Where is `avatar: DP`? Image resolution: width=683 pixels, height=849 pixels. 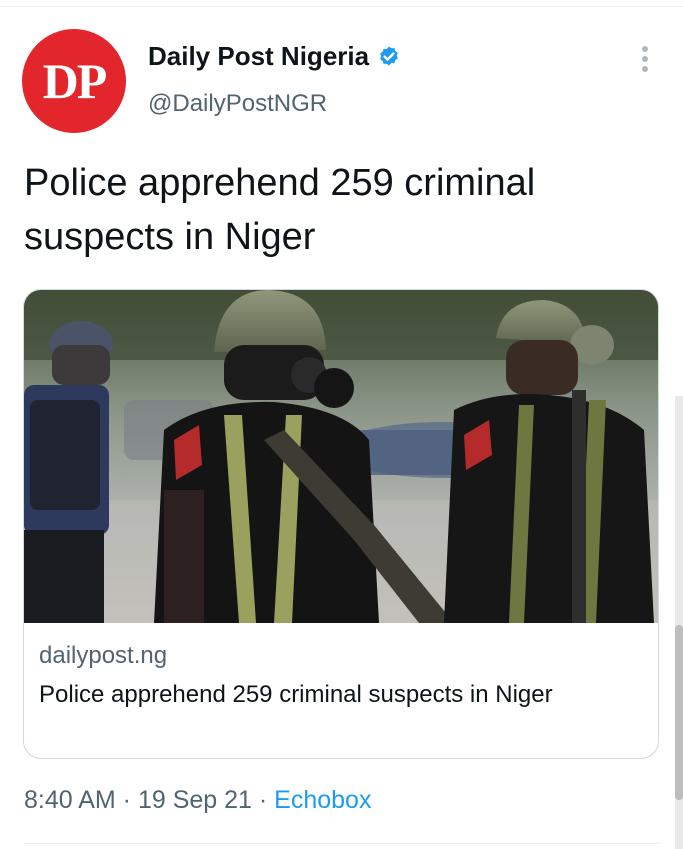 avatar: DP is located at coordinates (74, 81).